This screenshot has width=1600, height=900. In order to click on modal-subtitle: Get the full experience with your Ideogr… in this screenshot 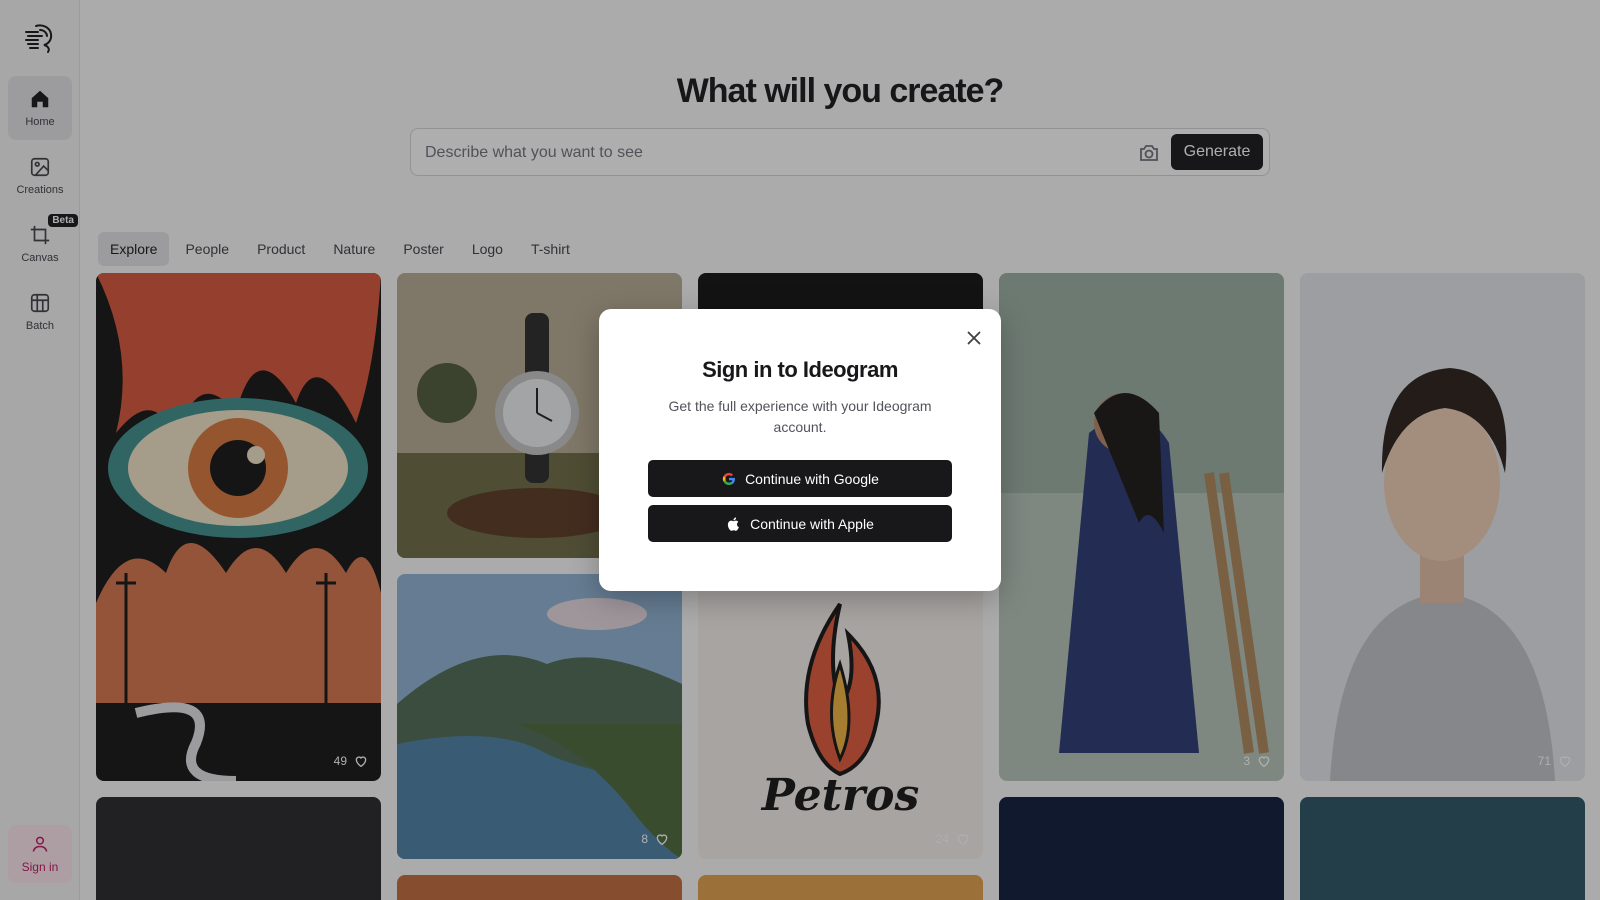, I will do `click(800, 416)`.